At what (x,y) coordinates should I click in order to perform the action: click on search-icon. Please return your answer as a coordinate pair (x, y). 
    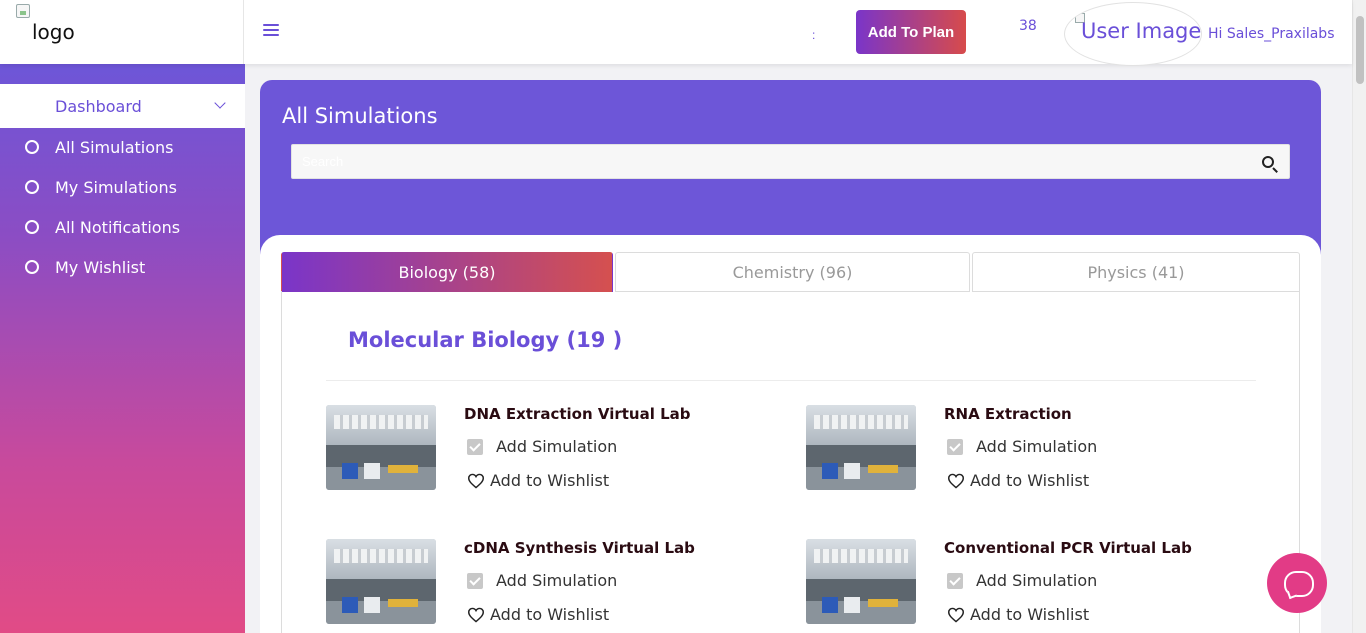
    Looking at the image, I should click on (1268, 162).